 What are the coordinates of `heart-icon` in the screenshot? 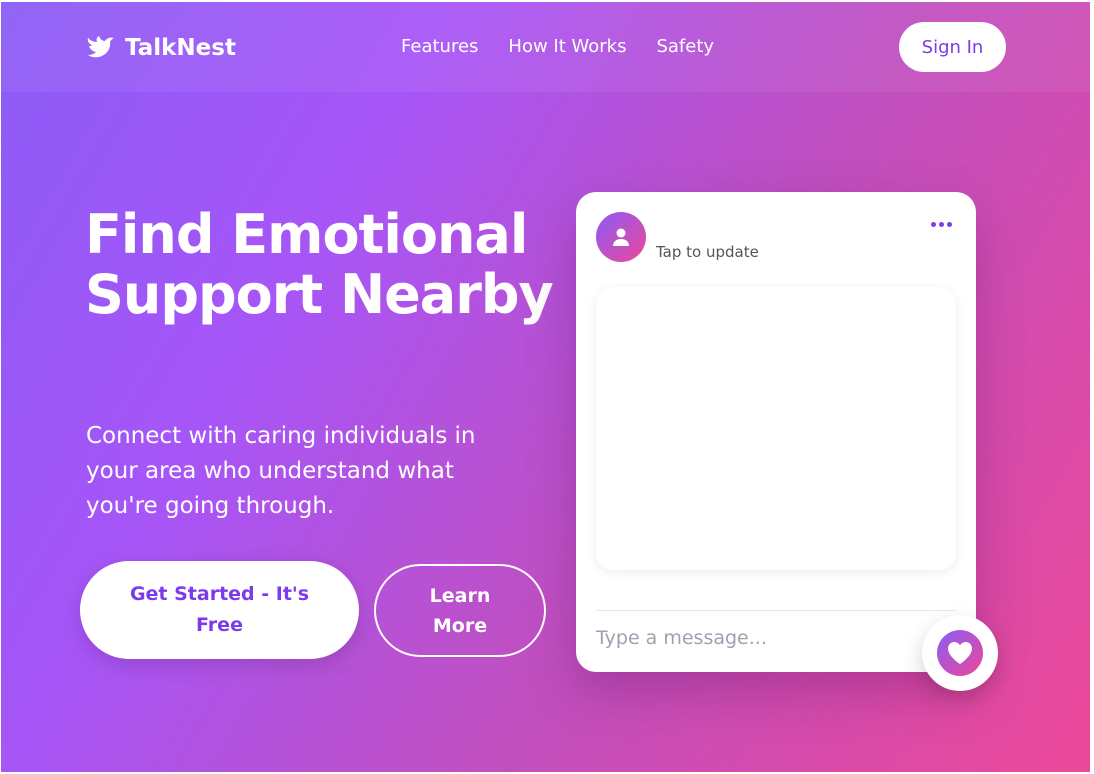 It's located at (960, 653).